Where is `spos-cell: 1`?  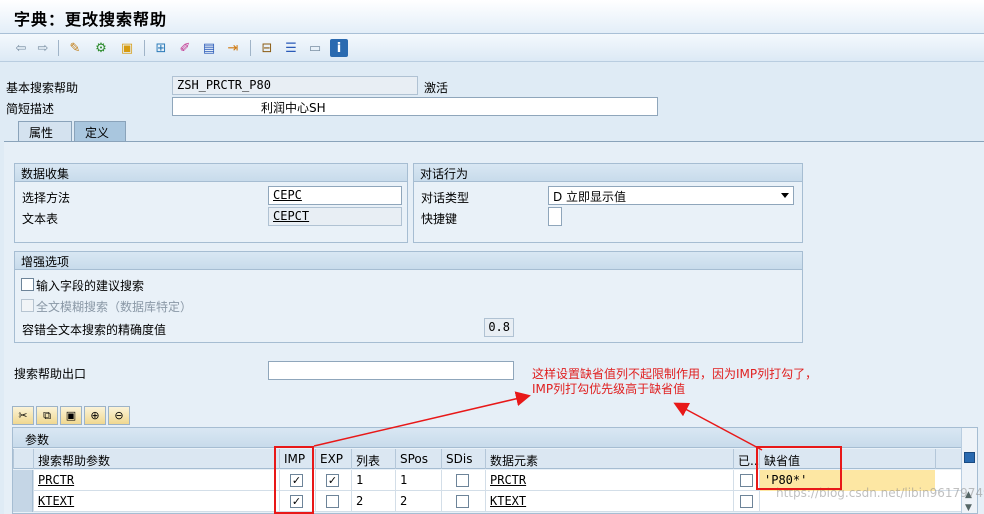 spos-cell: 1 is located at coordinates (418, 480).